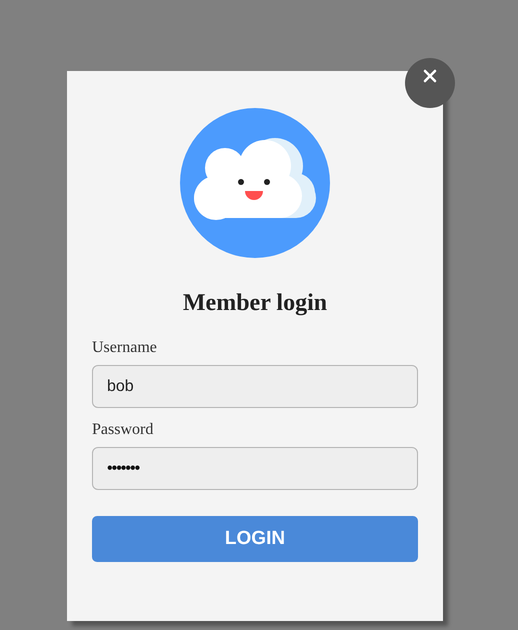 This screenshot has width=518, height=630. I want to click on dialog-title: Member login, so click(255, 303).